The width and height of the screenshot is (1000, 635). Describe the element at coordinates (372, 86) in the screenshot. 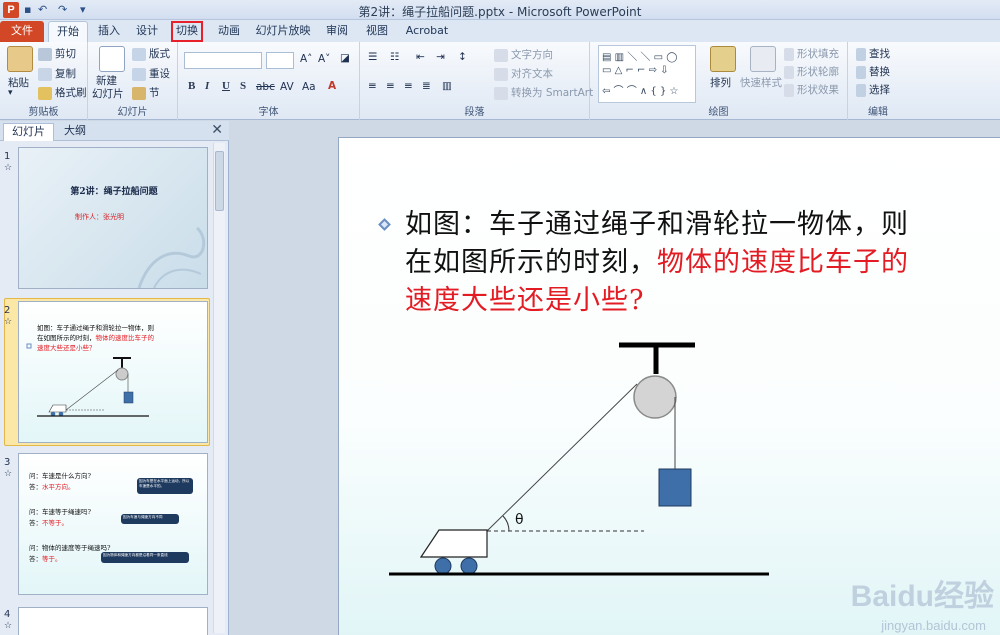

I see `align-left-icon: ≡` at that location.